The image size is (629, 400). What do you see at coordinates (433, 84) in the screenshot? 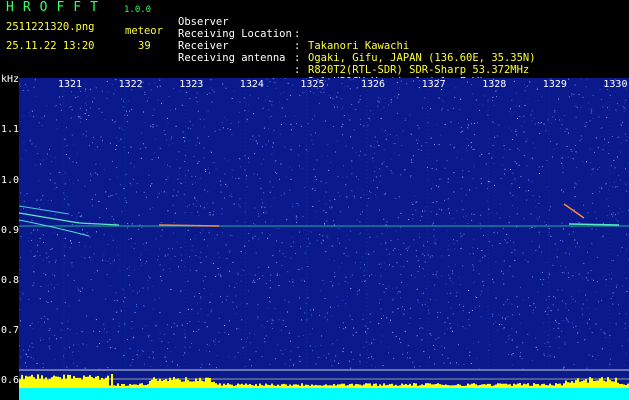
I see `x-tick-label: 1327` at bounding box center [433, 84].